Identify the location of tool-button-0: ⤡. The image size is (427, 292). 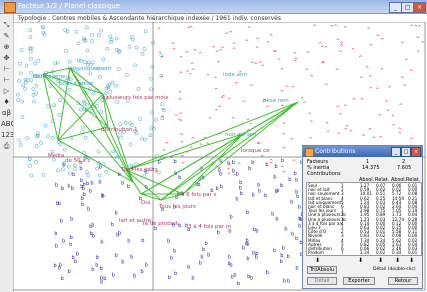
(6, 25).